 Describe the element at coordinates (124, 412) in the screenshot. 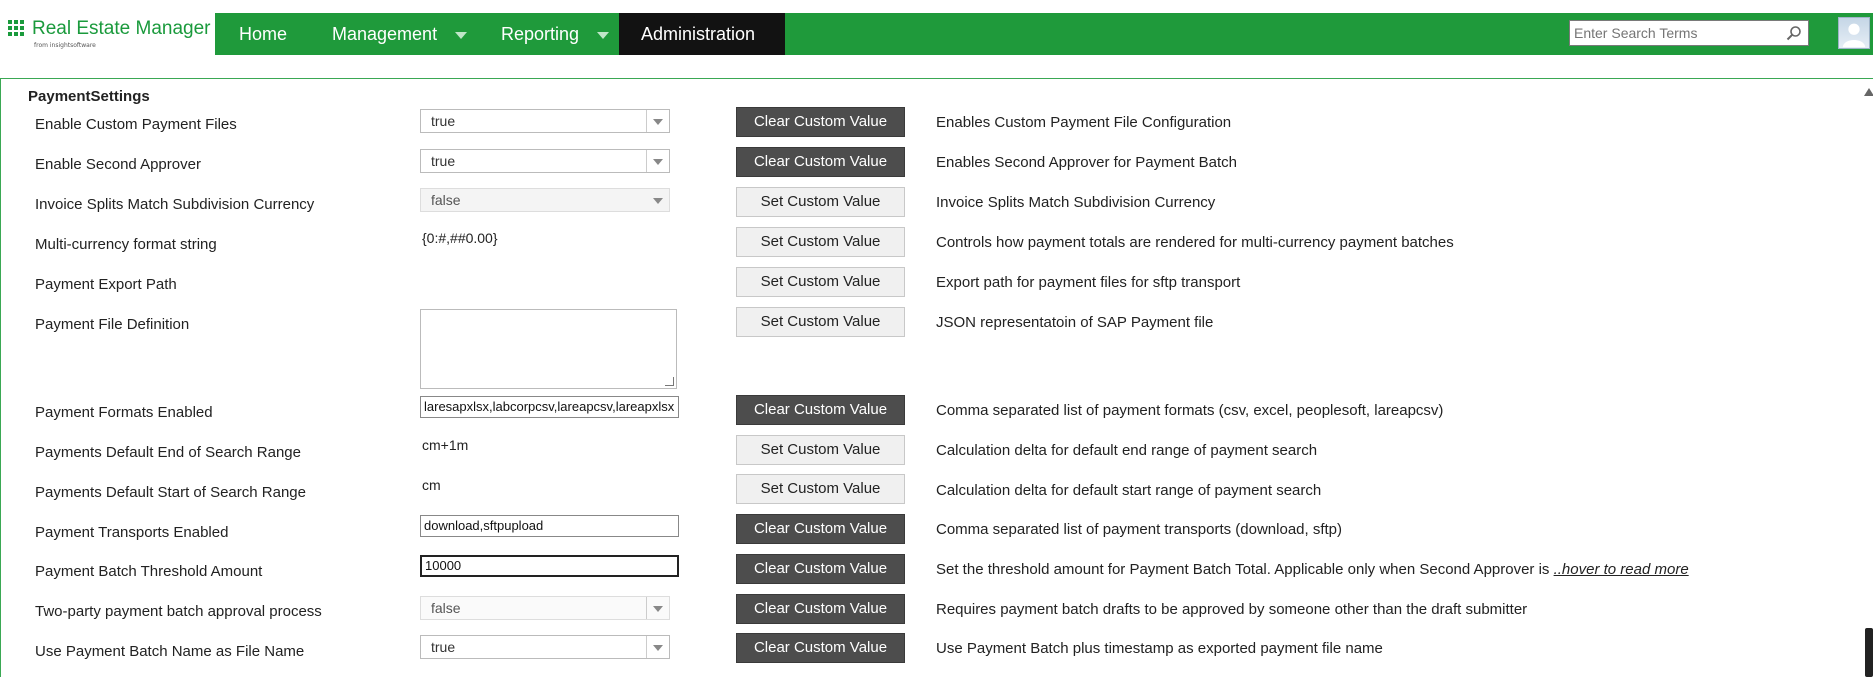

I see `setting-label: Payment Formats Enabled` at that location.